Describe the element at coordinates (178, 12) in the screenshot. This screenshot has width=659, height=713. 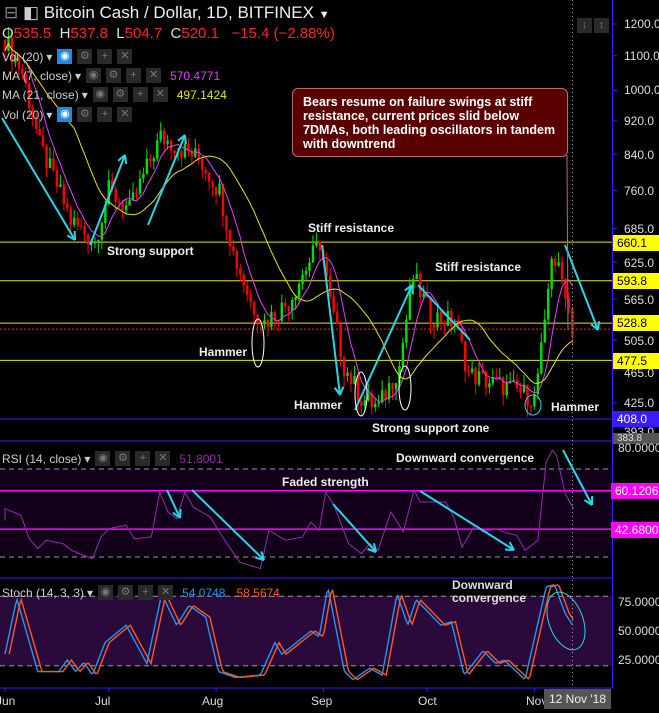
I see `symbol-title: Bitcoin Cash / Dollar, 1D, BITFINEX` at that location.